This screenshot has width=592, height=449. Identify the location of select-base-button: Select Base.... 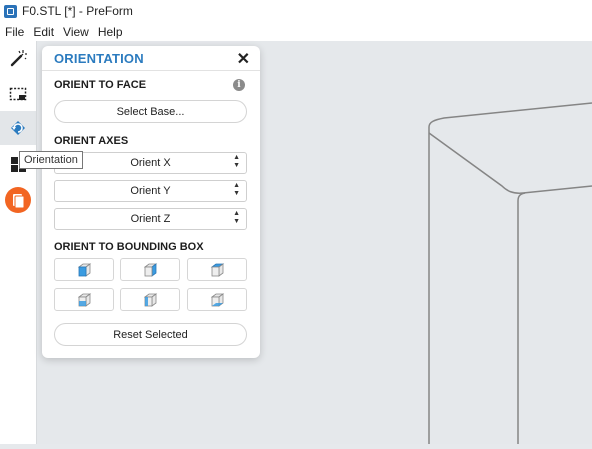
(150, 111).